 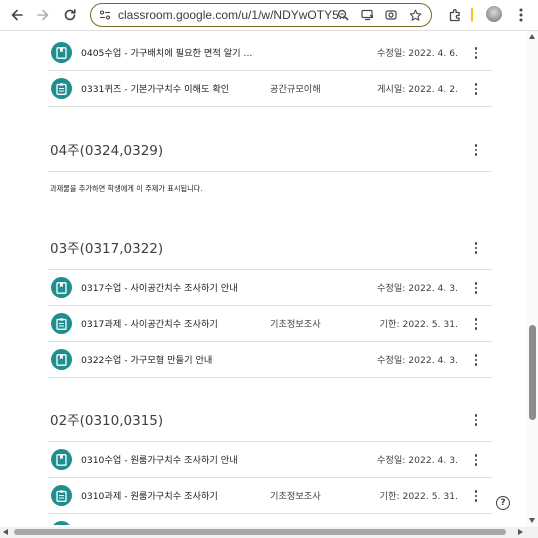 What do you see at coordinates (270, 460) in the screenshot?
I see `list-item: 0310수업 - 원룸가구치수 조사하기 안내 수정일: 2022. 4. 3.` at bounding box center [270, 460].